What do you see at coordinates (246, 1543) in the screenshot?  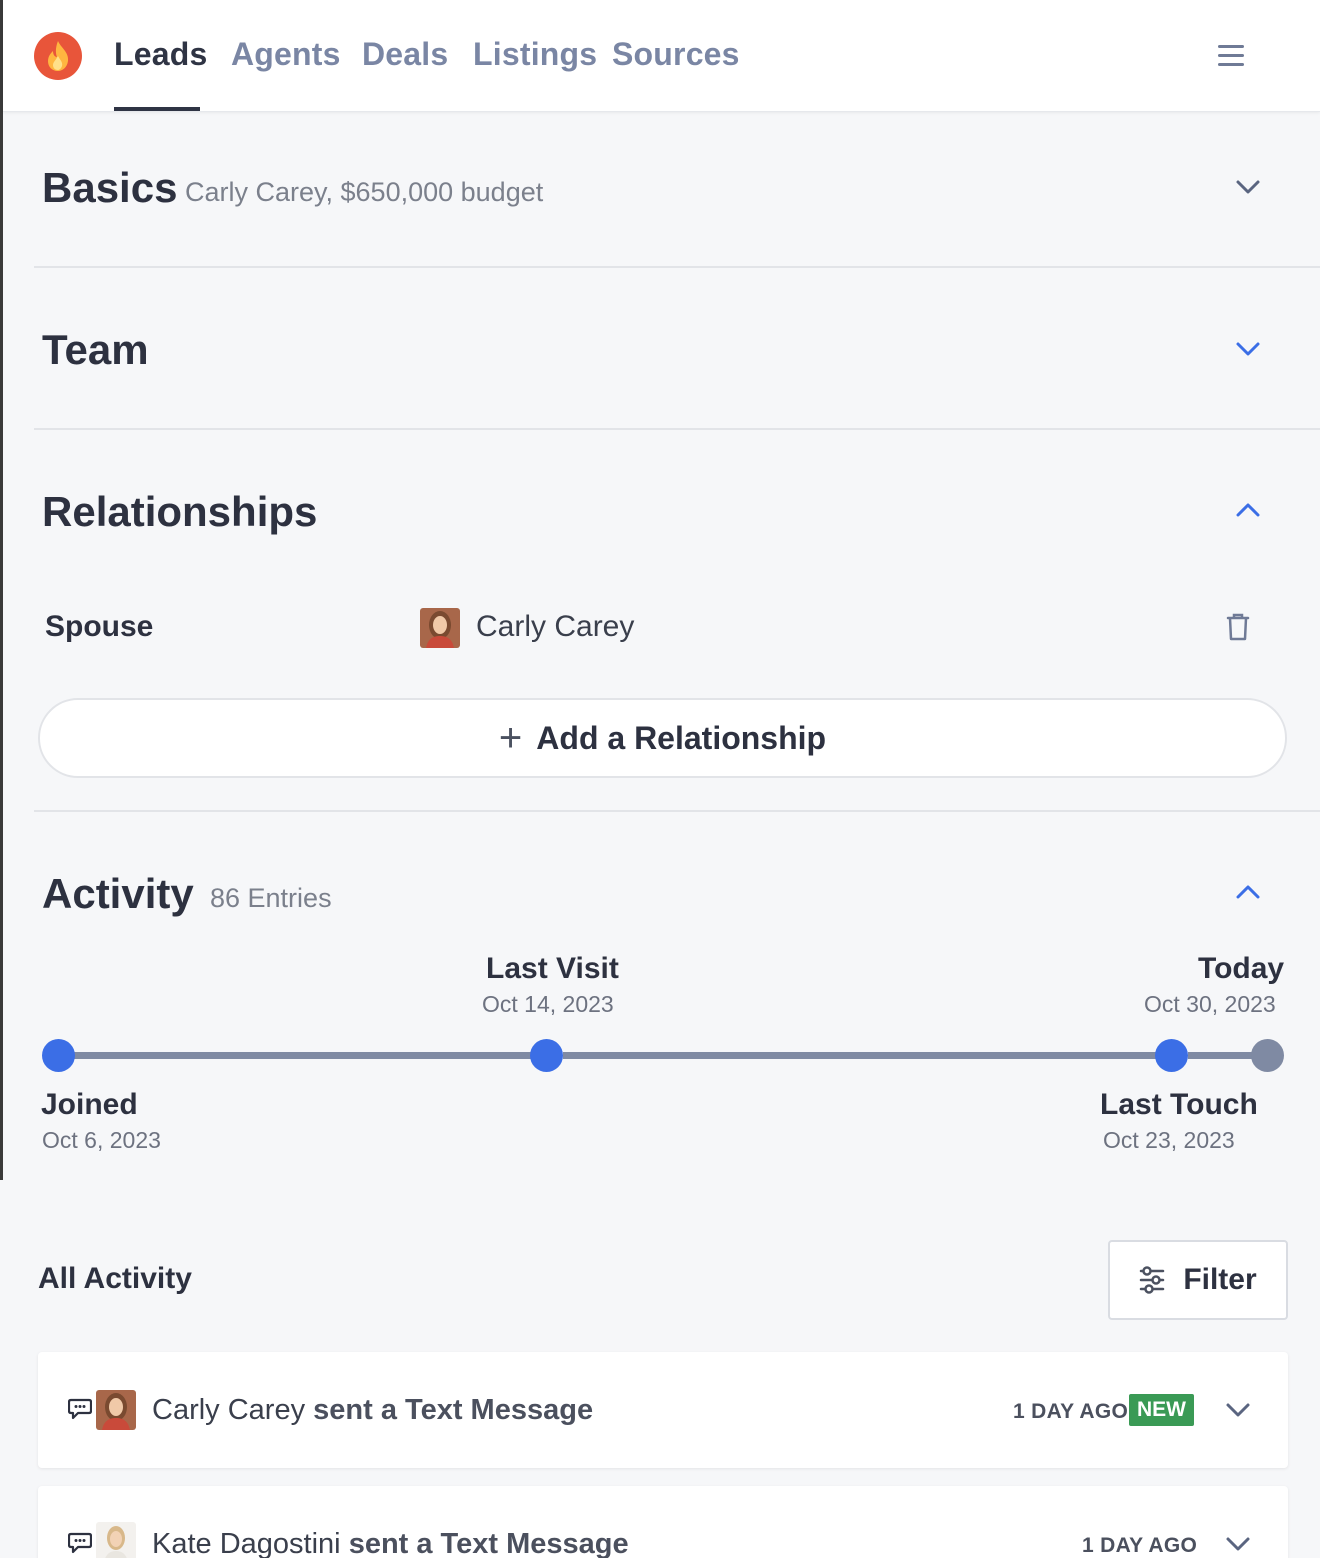 I see `activity-actor: Kate Dagostini` at bounding box center [246, 1543].